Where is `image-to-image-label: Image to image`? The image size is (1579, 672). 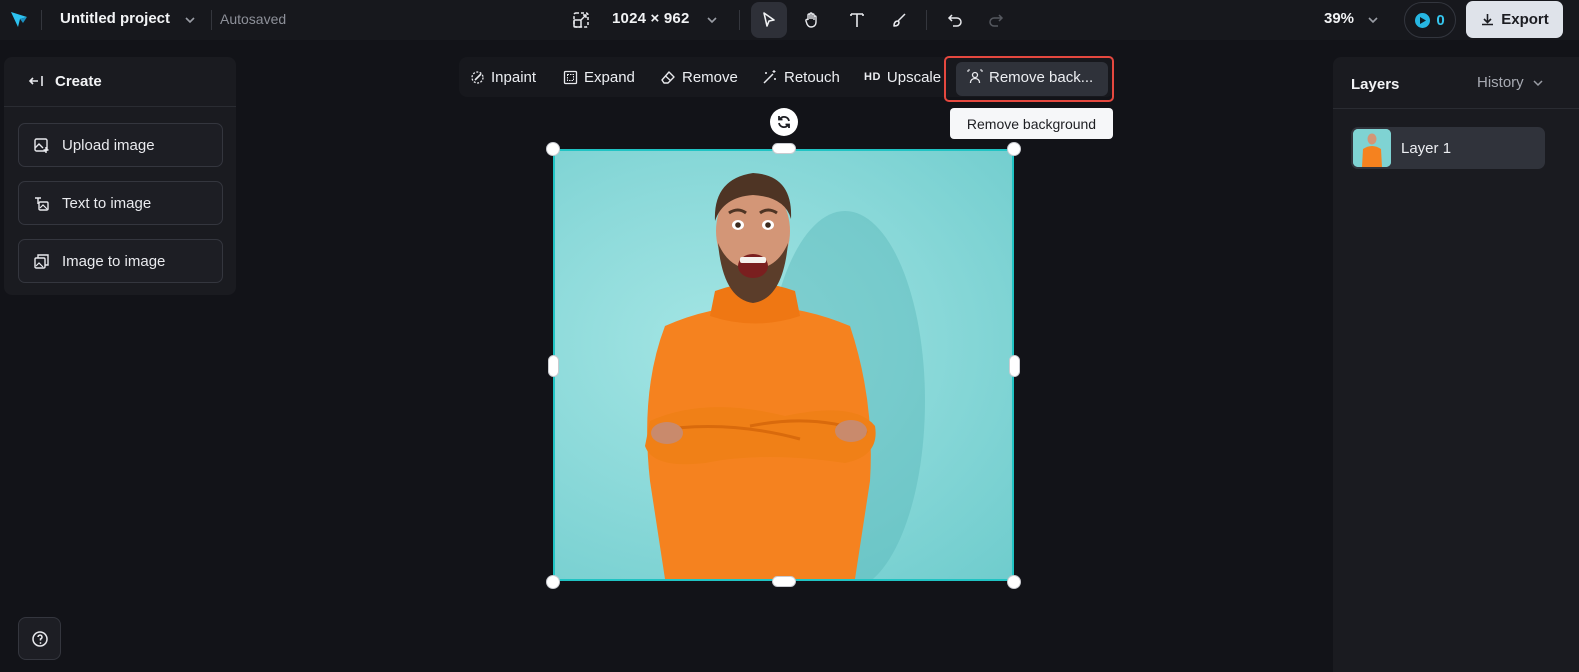 image-to-image-label: Image to image is located at coordinates (114, 261).